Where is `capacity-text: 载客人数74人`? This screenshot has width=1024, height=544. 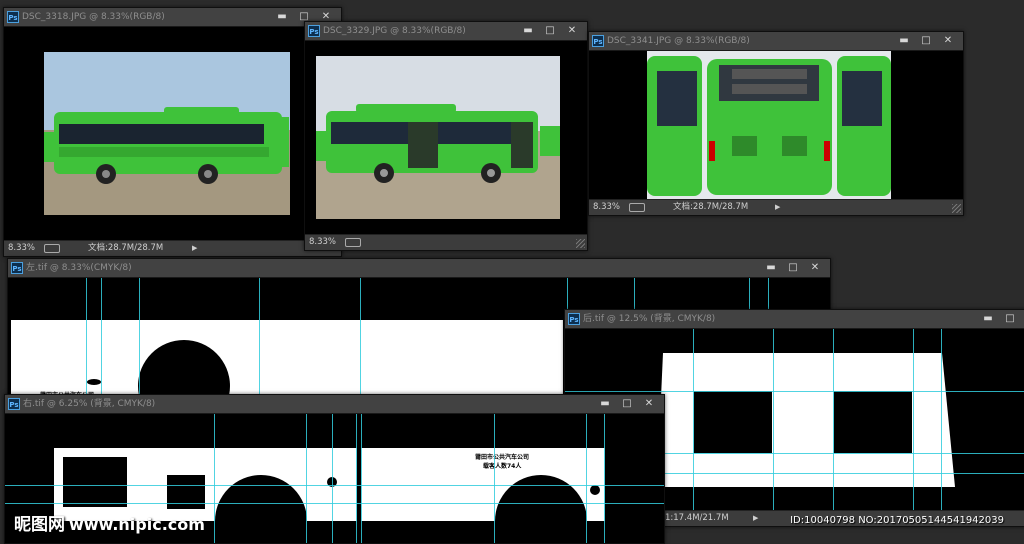
capacity-text: 载客人数74人 is located at coordinates (502, 466).